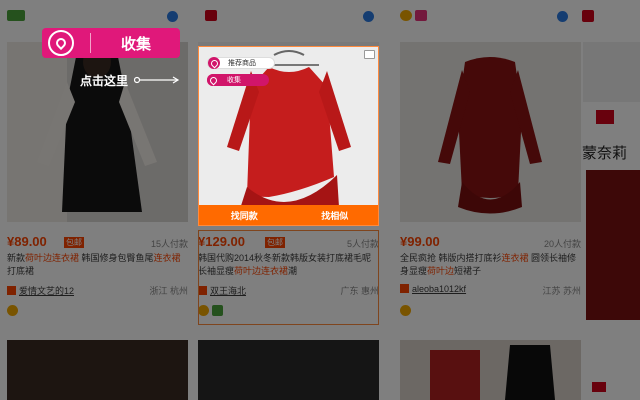  I want to click on location: 江苏 苏州, so click(561, 291).